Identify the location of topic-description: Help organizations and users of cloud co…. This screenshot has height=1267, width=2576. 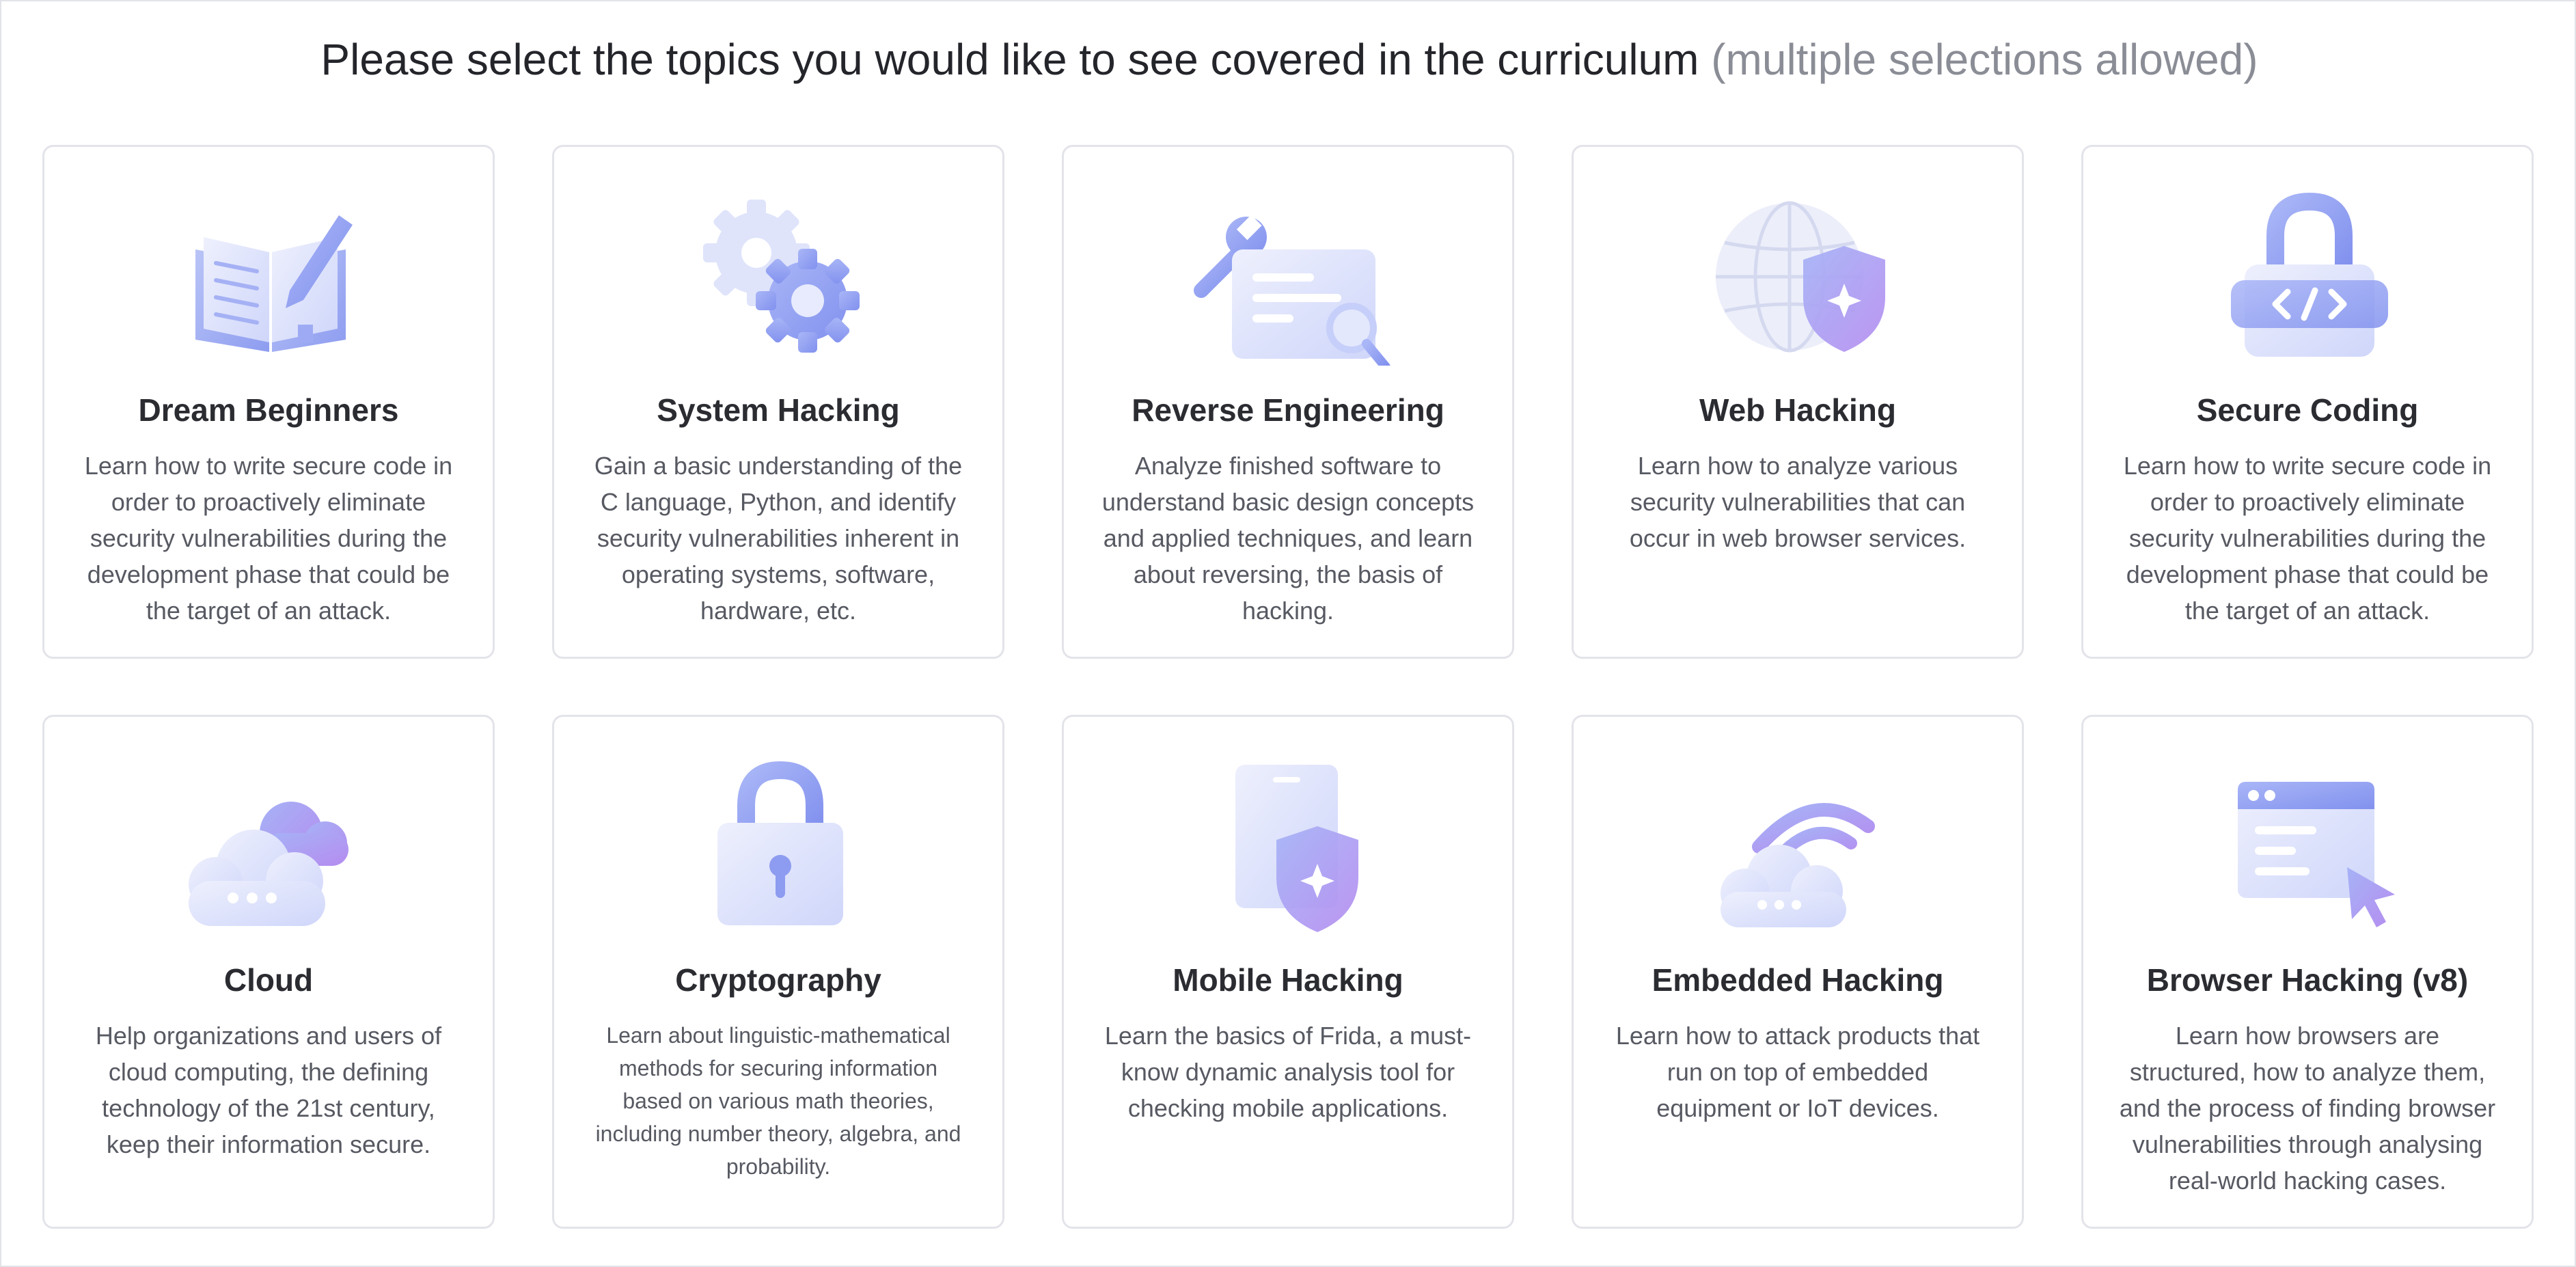
(268, 1090).